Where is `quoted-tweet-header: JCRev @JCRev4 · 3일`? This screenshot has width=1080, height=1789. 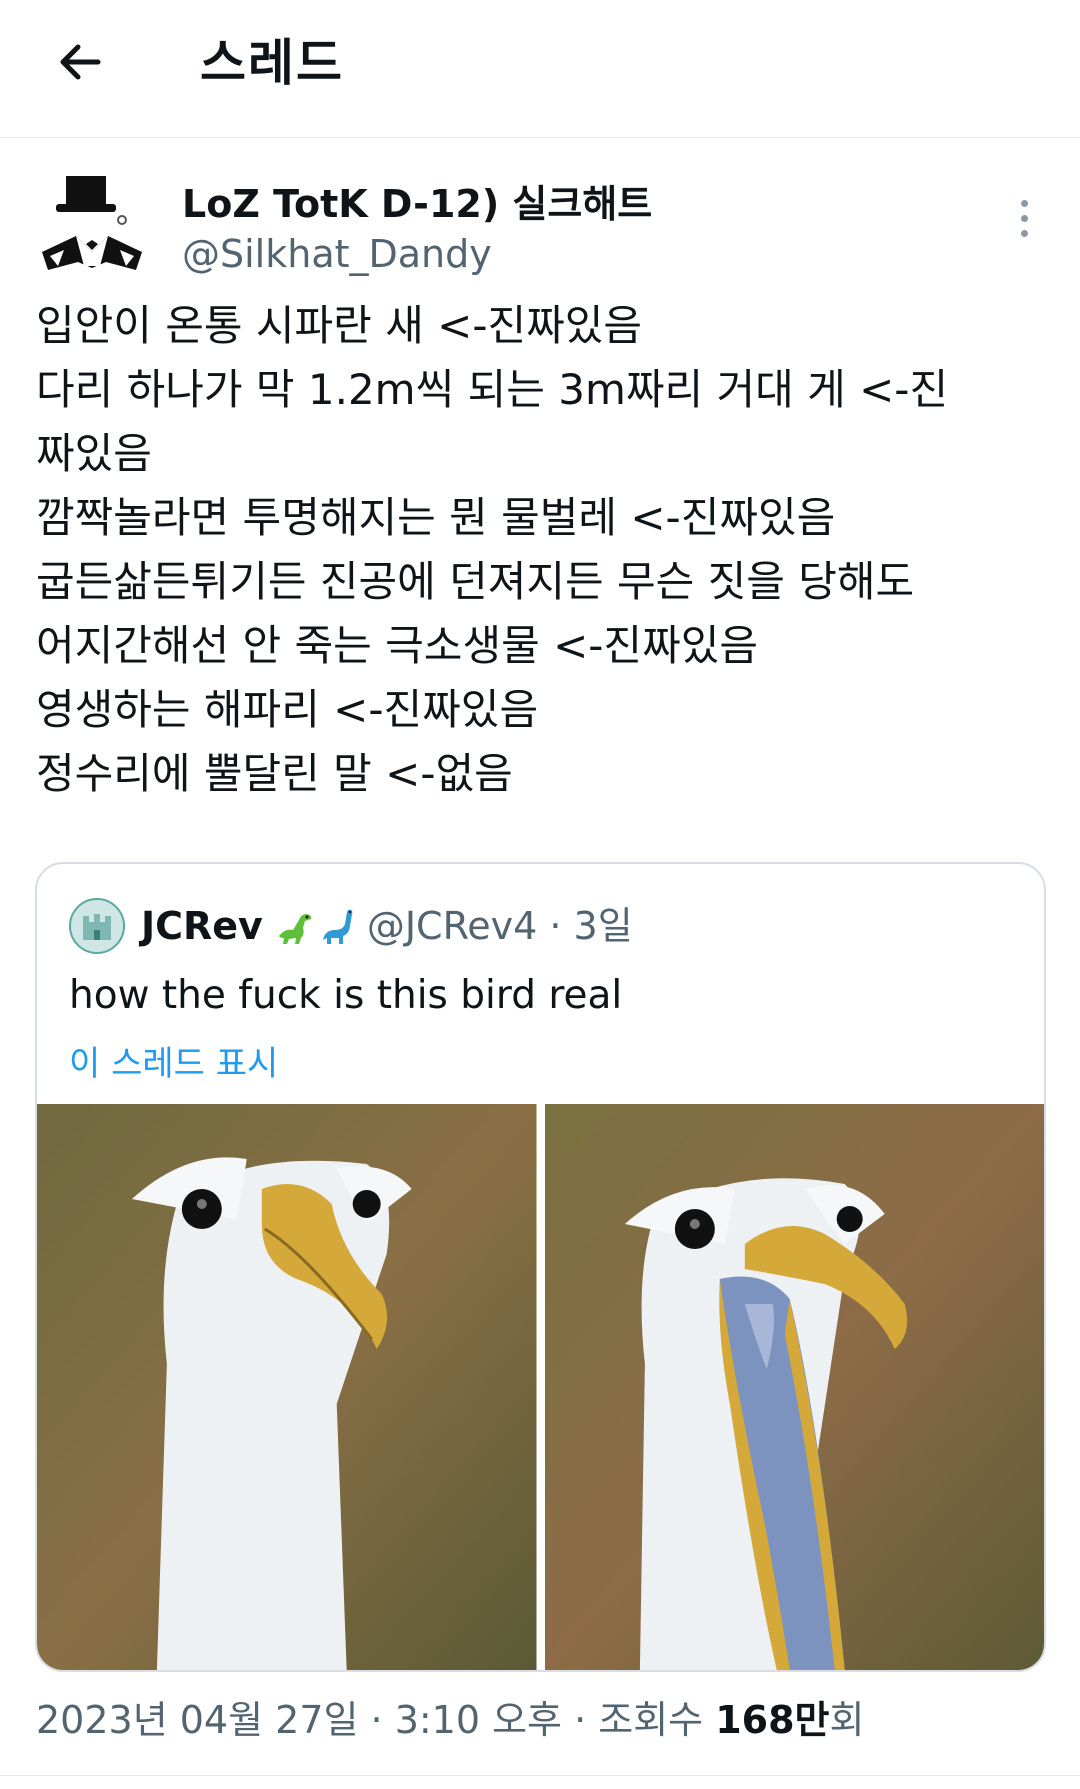
quoted-tweet-header: JCRev @JCRev4 · 3일 is located at coordinates (351, 926).